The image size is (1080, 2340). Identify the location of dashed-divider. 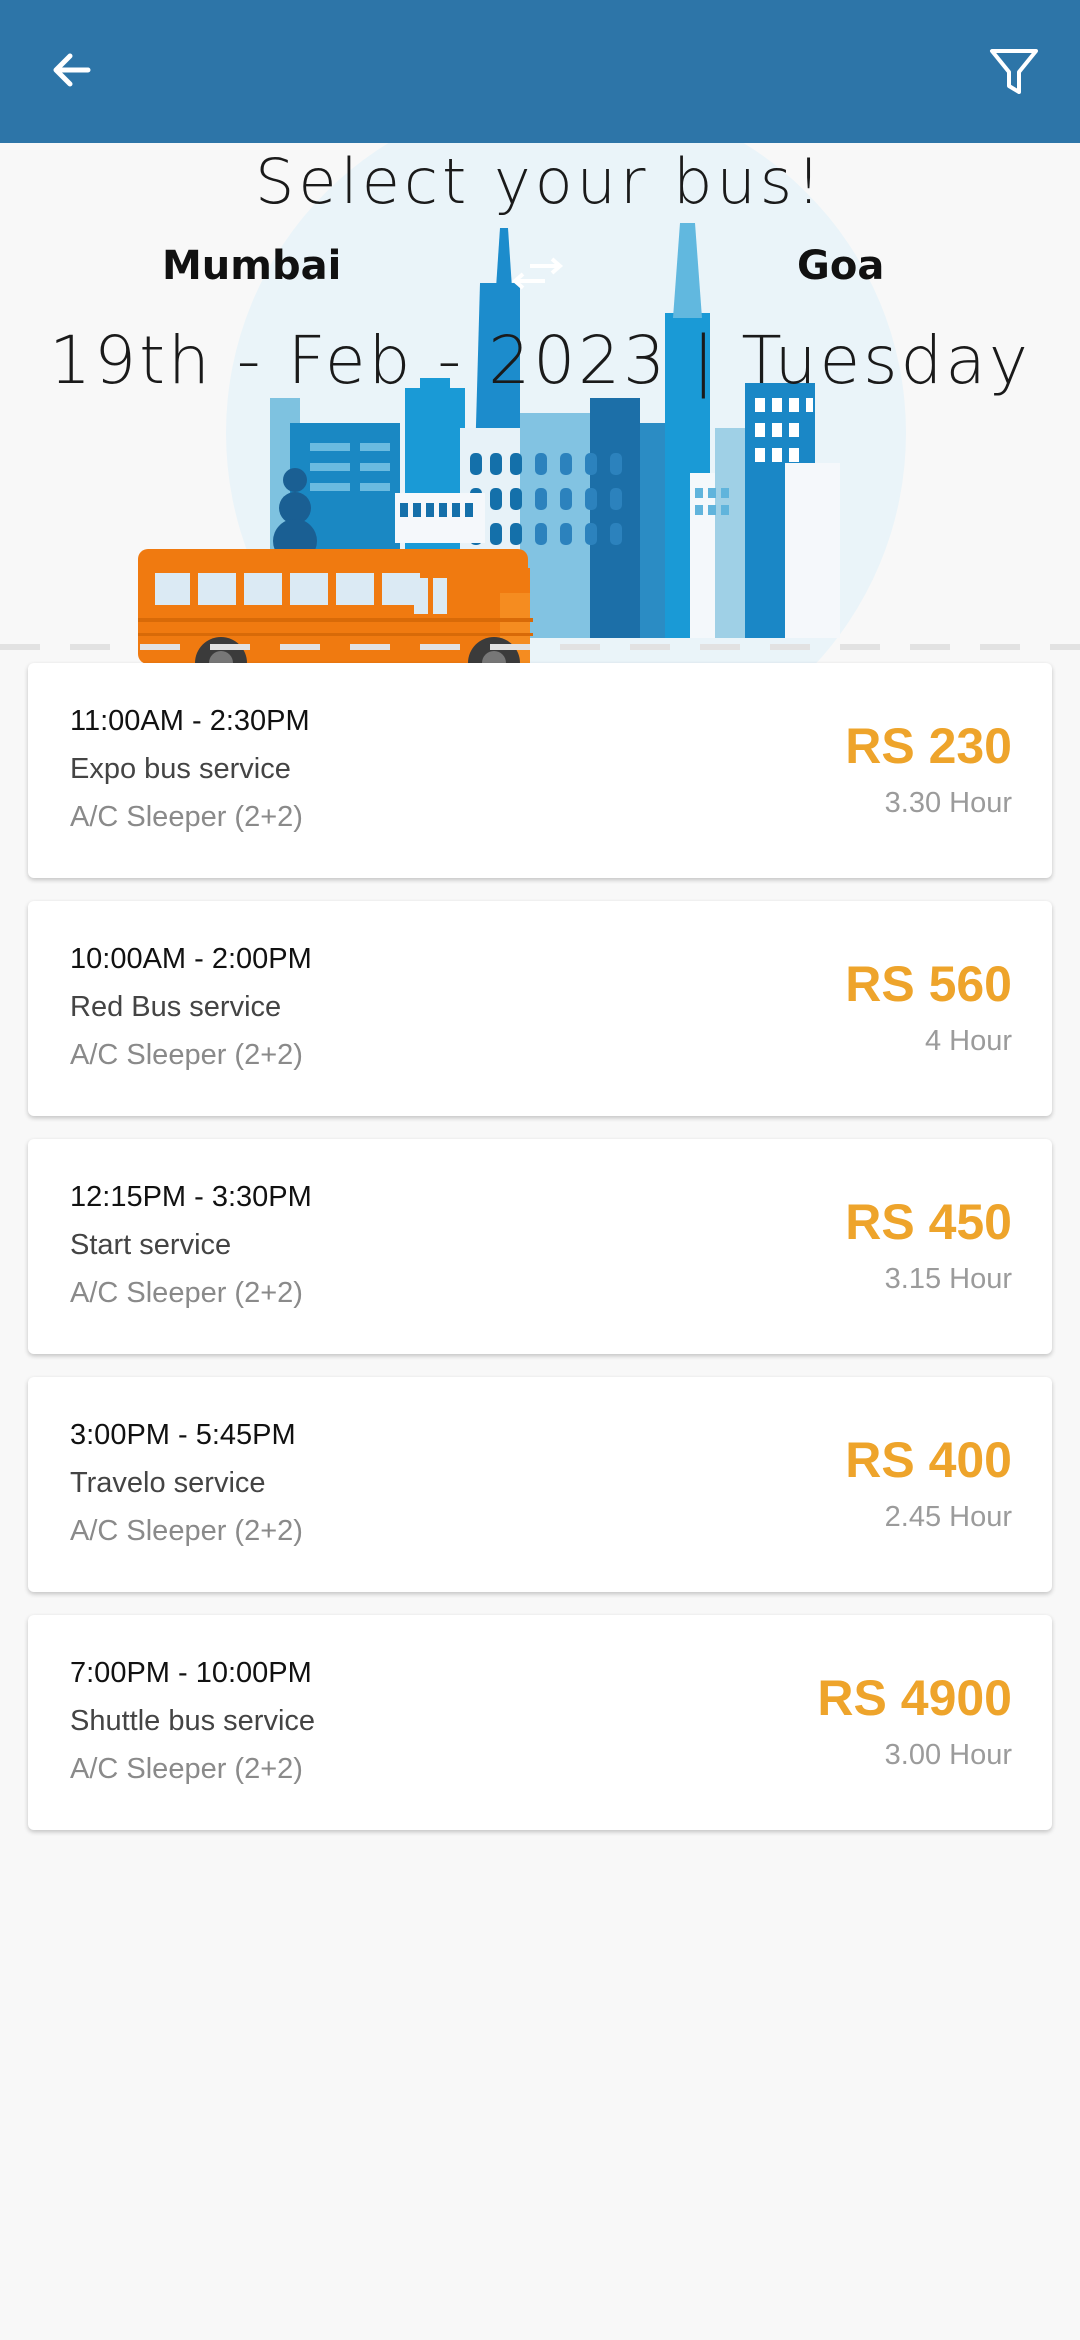
(540, 647).